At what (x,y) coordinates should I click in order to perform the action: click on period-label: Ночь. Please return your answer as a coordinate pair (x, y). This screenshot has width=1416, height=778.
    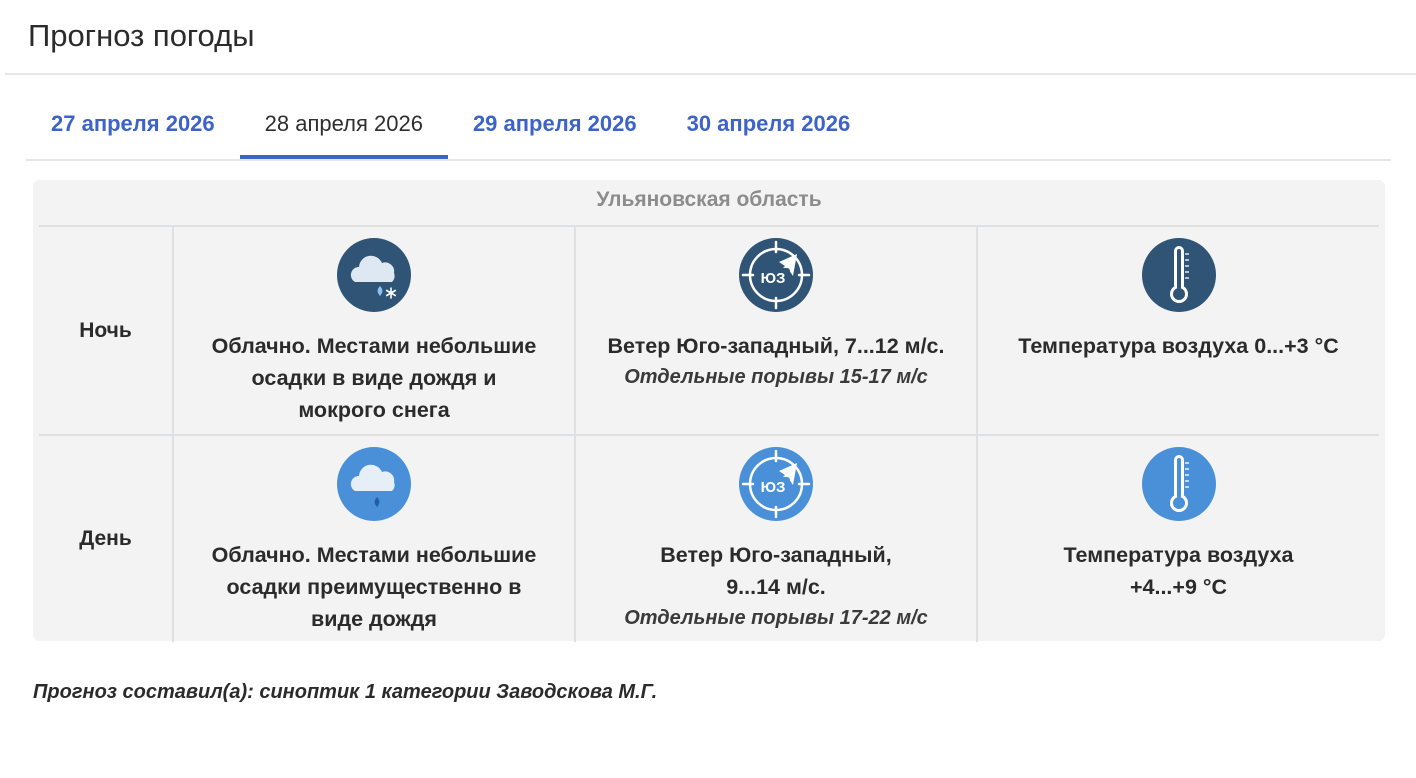
    Looking at the image, I should click on (106, 330).